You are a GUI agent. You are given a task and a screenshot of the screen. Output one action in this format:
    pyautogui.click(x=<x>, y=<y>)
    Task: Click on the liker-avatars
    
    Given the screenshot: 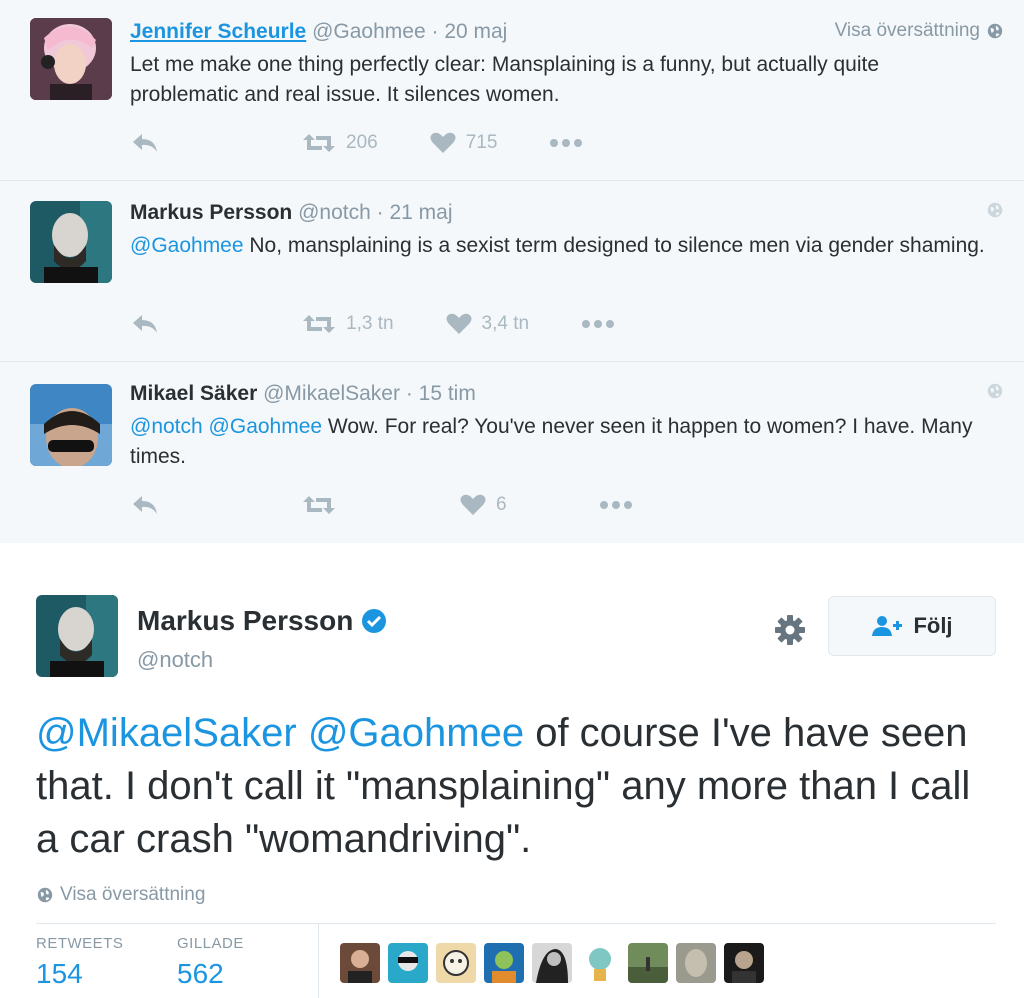 What is the action you would take?
    pyautogui.click(x=552, y=963)
    